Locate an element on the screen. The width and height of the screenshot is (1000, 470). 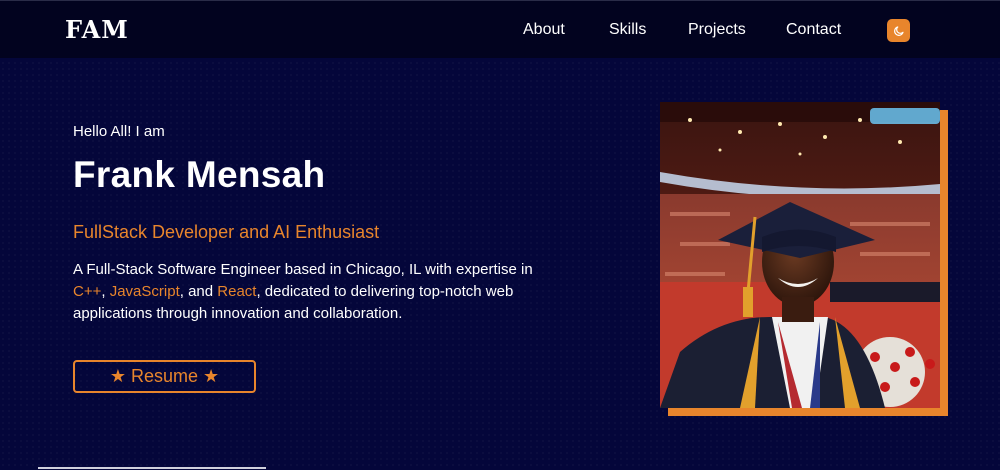
nav-link-about: About is located at coordinates (544, 30).